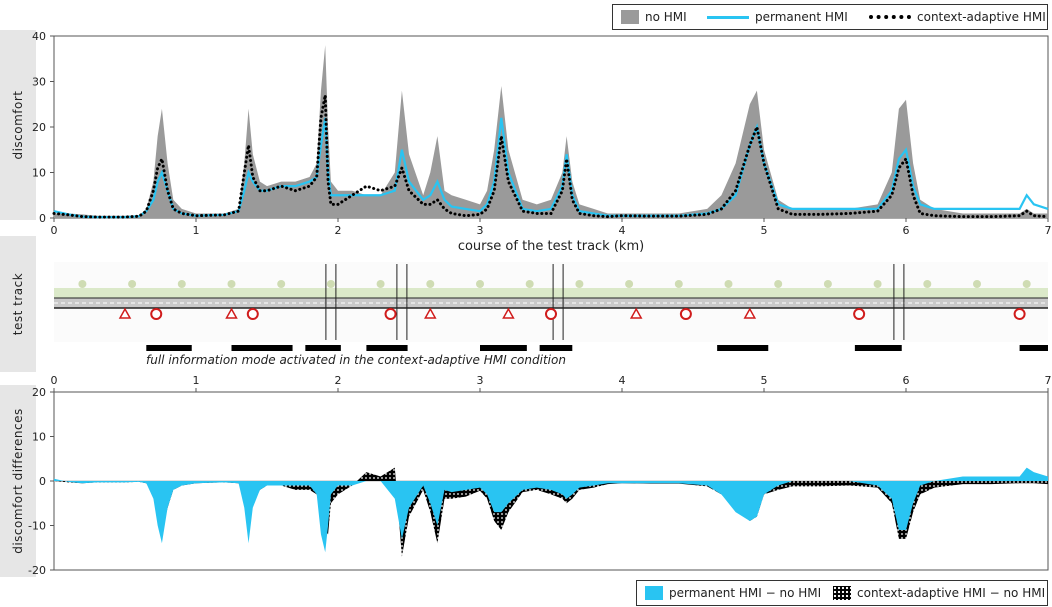 This screenshot has height=607, width=1052. What do you see at coordinates (551, 293) in the screenshot?
I see `track-greenery` at bounding box center [551, 293].